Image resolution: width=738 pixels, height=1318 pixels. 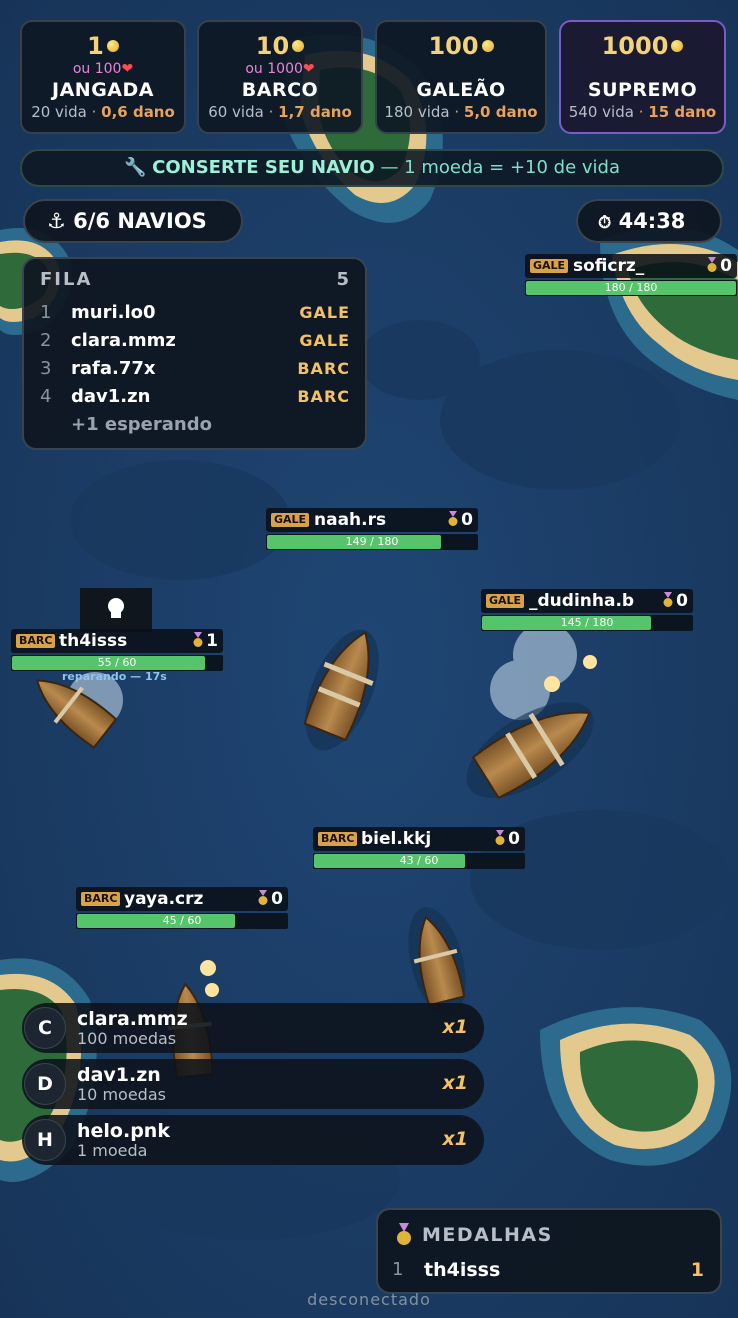 What do you see at coordinates (324, 340) in the screenshot?
I see `queue-type: GALE` at bounding box center [324, 340].